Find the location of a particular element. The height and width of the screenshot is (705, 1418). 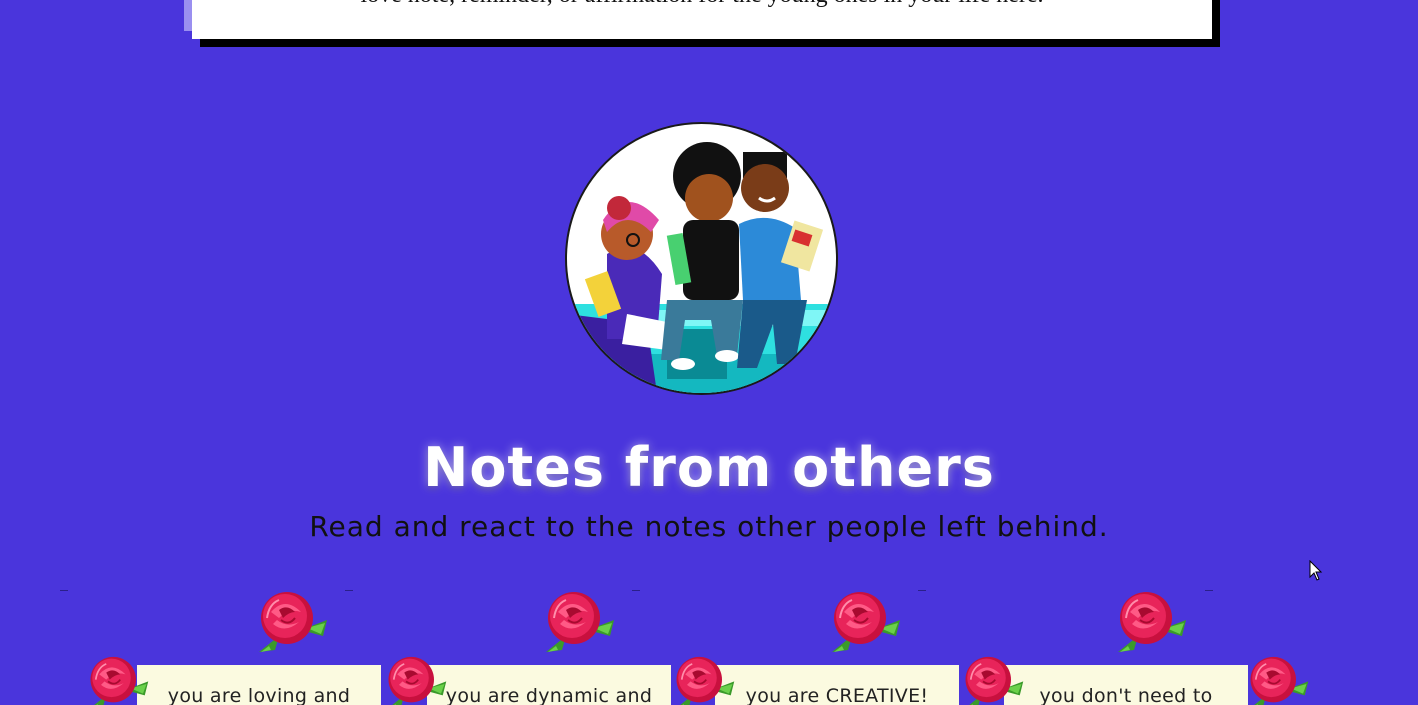

note-text: you don't need to is located at coordinates (1126, 695).